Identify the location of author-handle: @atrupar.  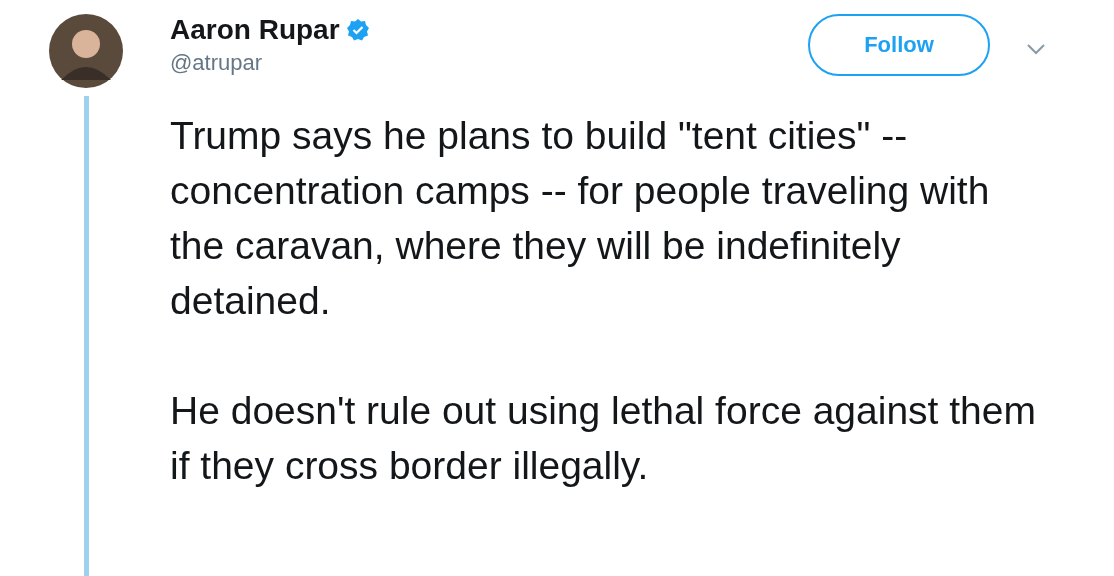
(489, 63).